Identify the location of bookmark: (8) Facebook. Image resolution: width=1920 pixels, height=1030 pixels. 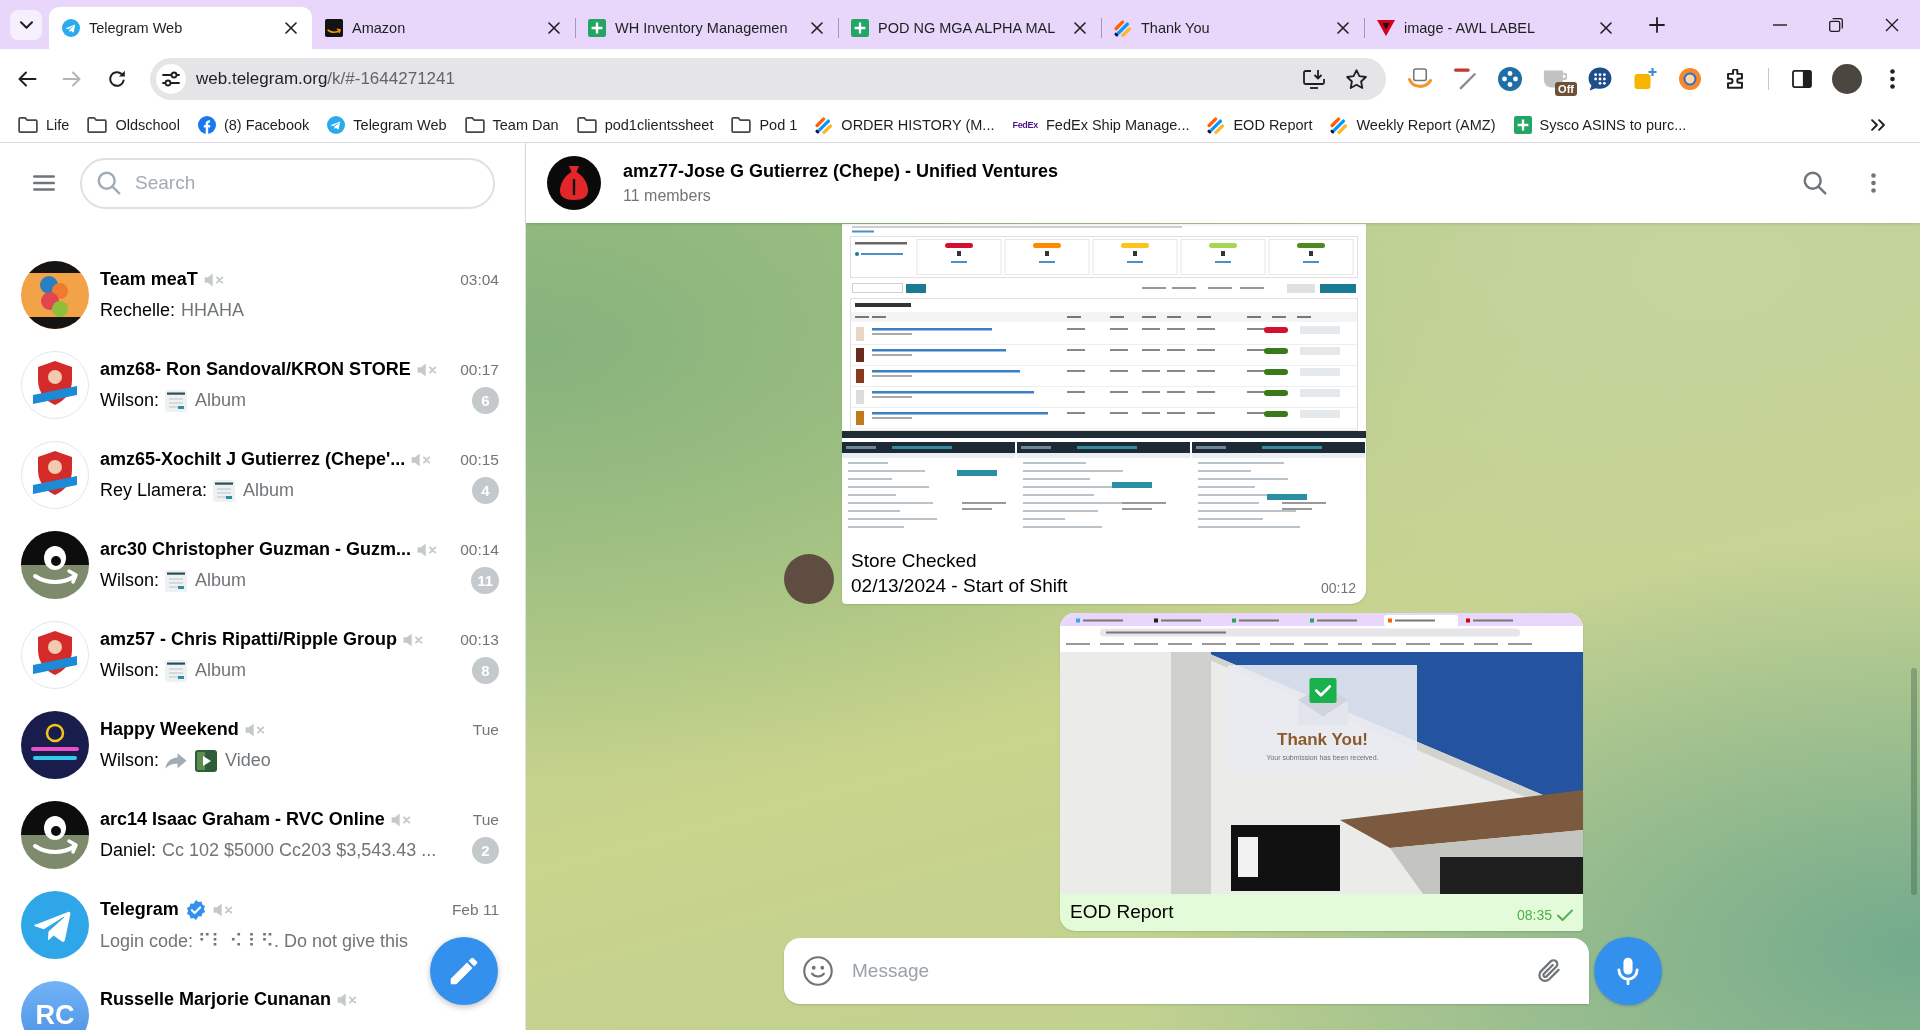
(253, 125).